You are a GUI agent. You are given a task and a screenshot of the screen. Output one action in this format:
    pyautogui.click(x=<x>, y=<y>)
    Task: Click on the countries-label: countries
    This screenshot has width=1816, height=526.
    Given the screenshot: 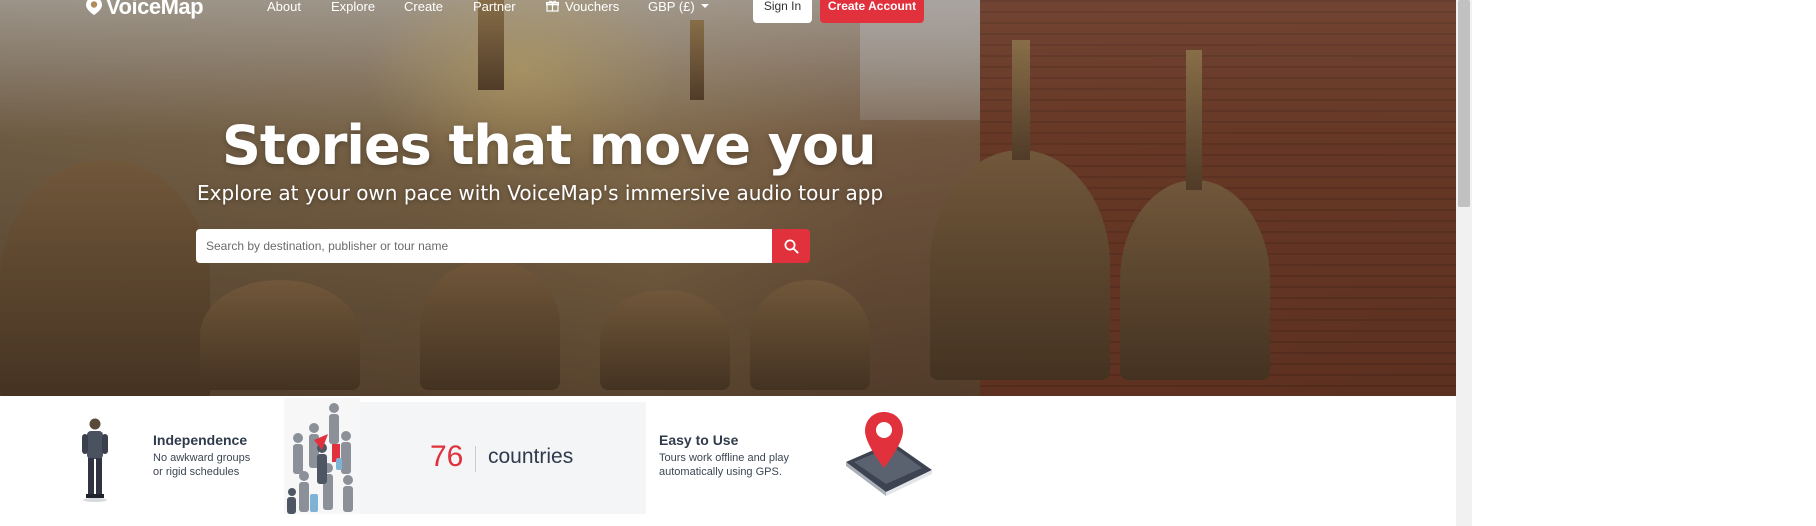 What is the action you would take?
    pyautogui.click(x=531, y=456)
    